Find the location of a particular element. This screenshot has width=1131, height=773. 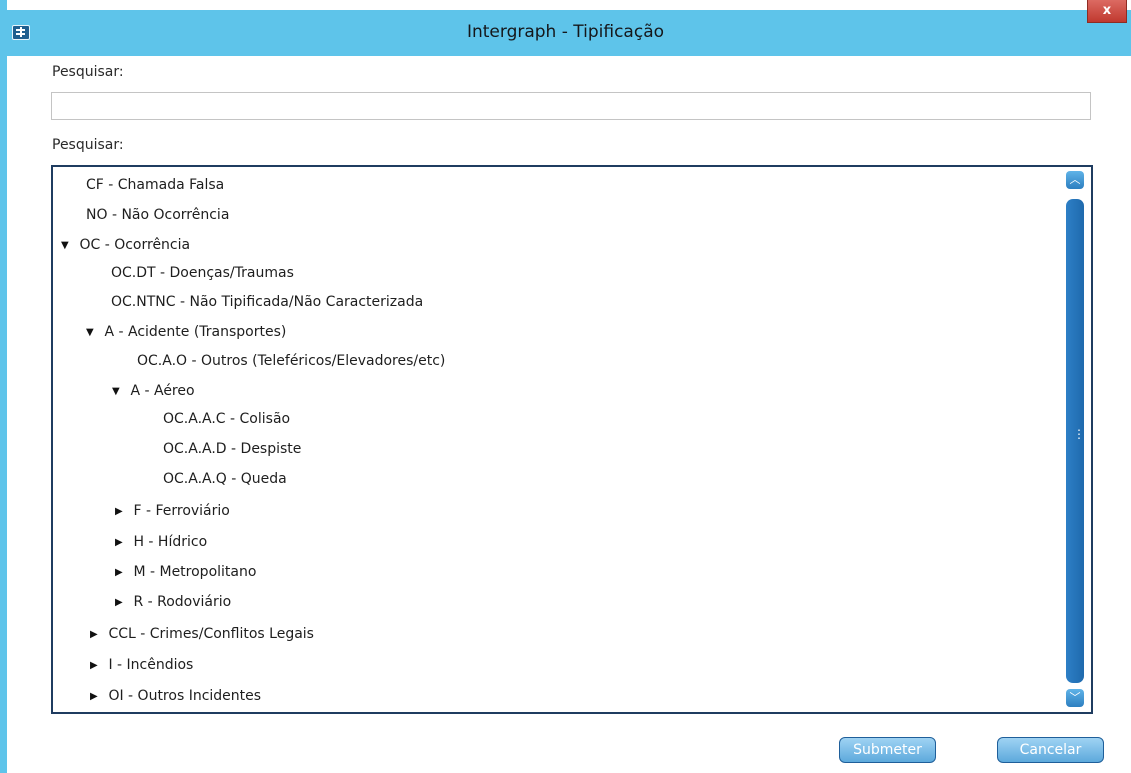

submit-button: Submeter is located at coordinates (887, 750).